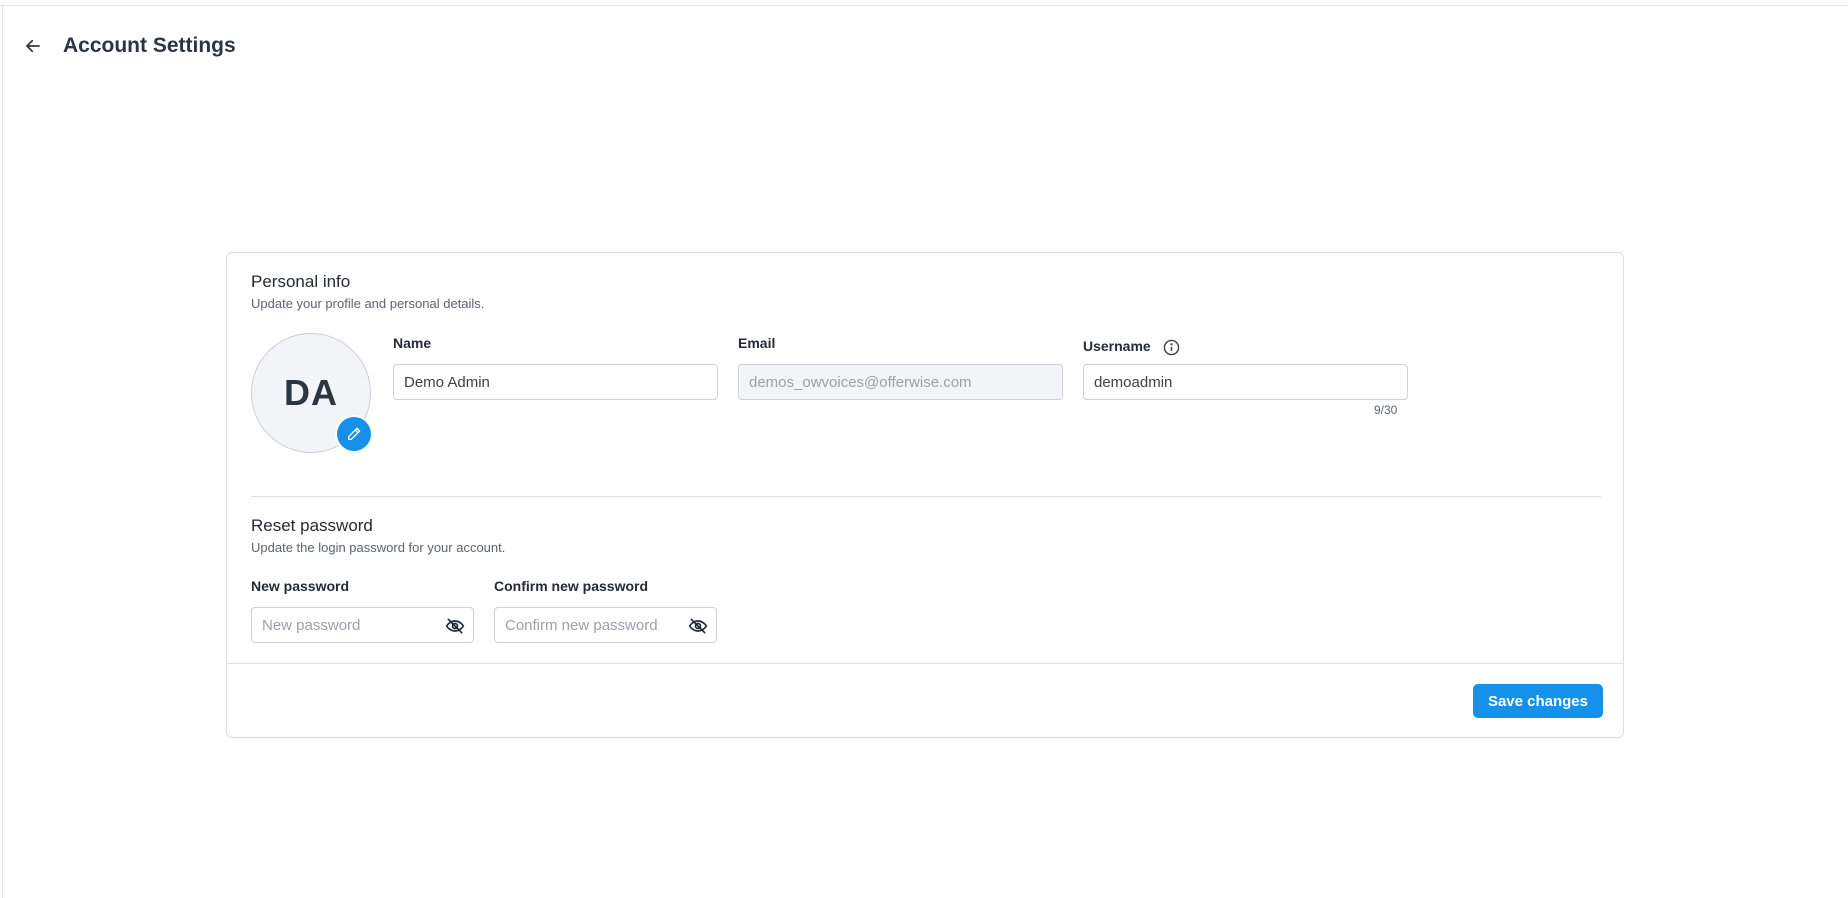 The height and width of the screenshot is (898, 1848). Describe the element at coordinates (571, 586) in the screenshot. I see `confirm-password-label: Confirm new password` at that location.